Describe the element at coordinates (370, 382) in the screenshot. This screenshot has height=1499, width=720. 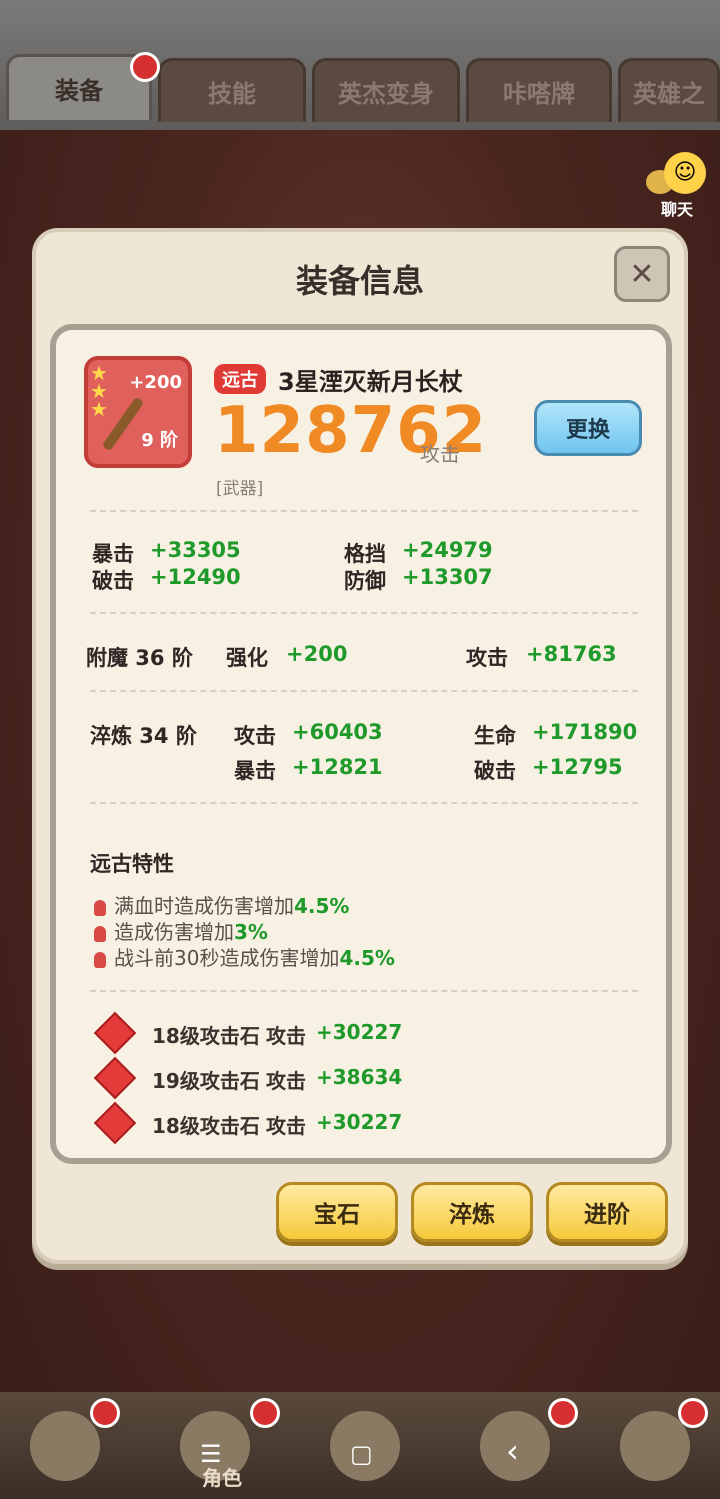
I see `item-name: 3星湮灭新月长杖` at that location.